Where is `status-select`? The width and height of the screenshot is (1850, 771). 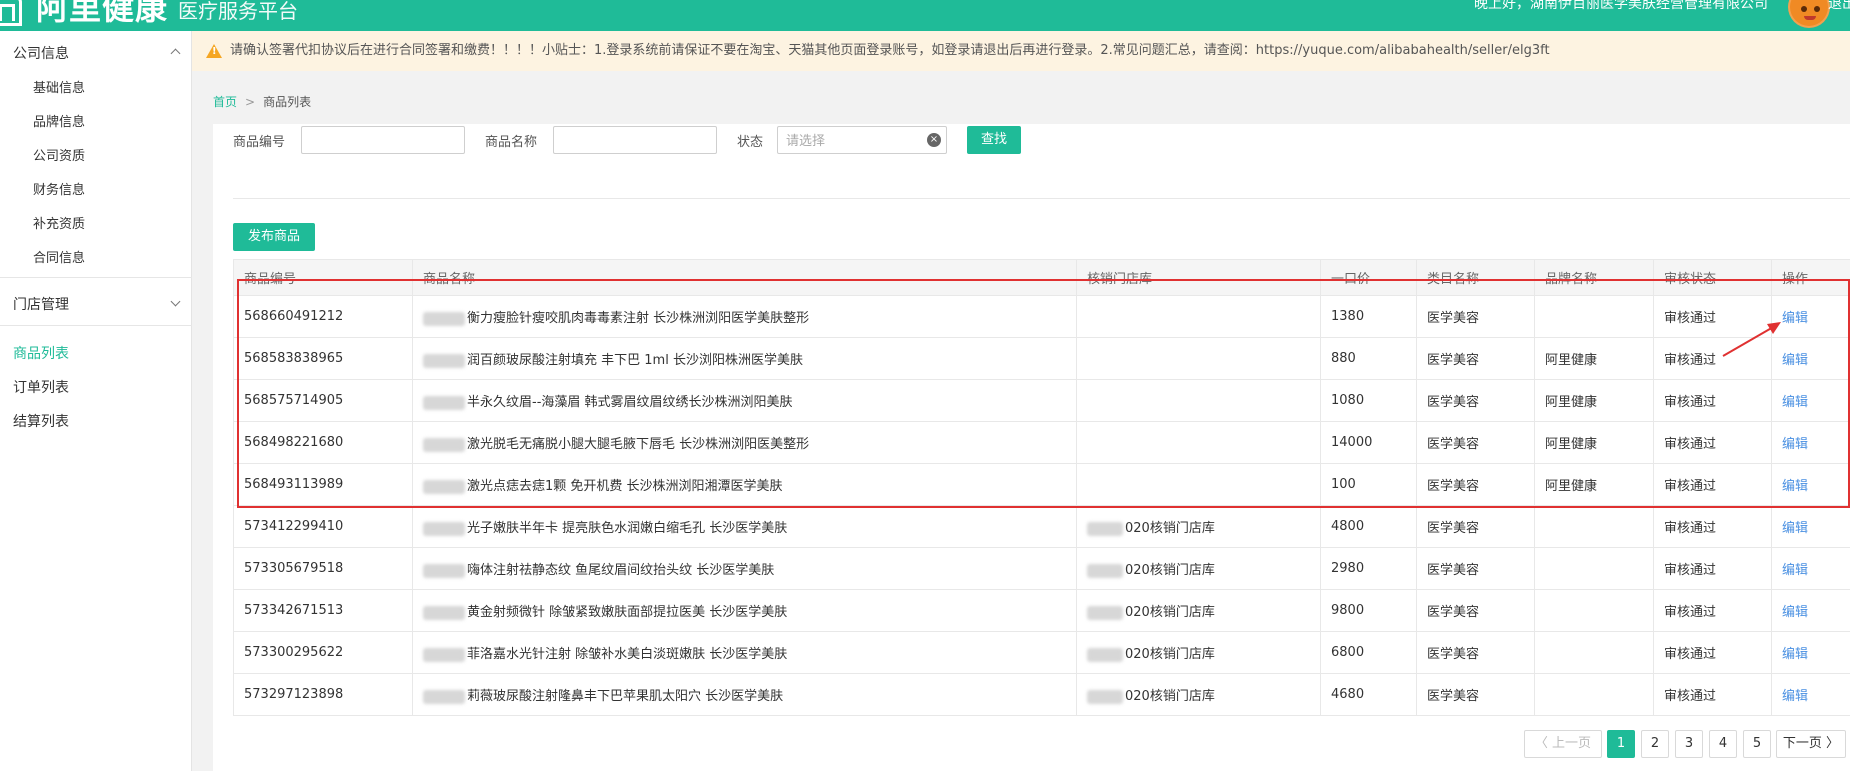 status-select is located at coordinates (862, 140).